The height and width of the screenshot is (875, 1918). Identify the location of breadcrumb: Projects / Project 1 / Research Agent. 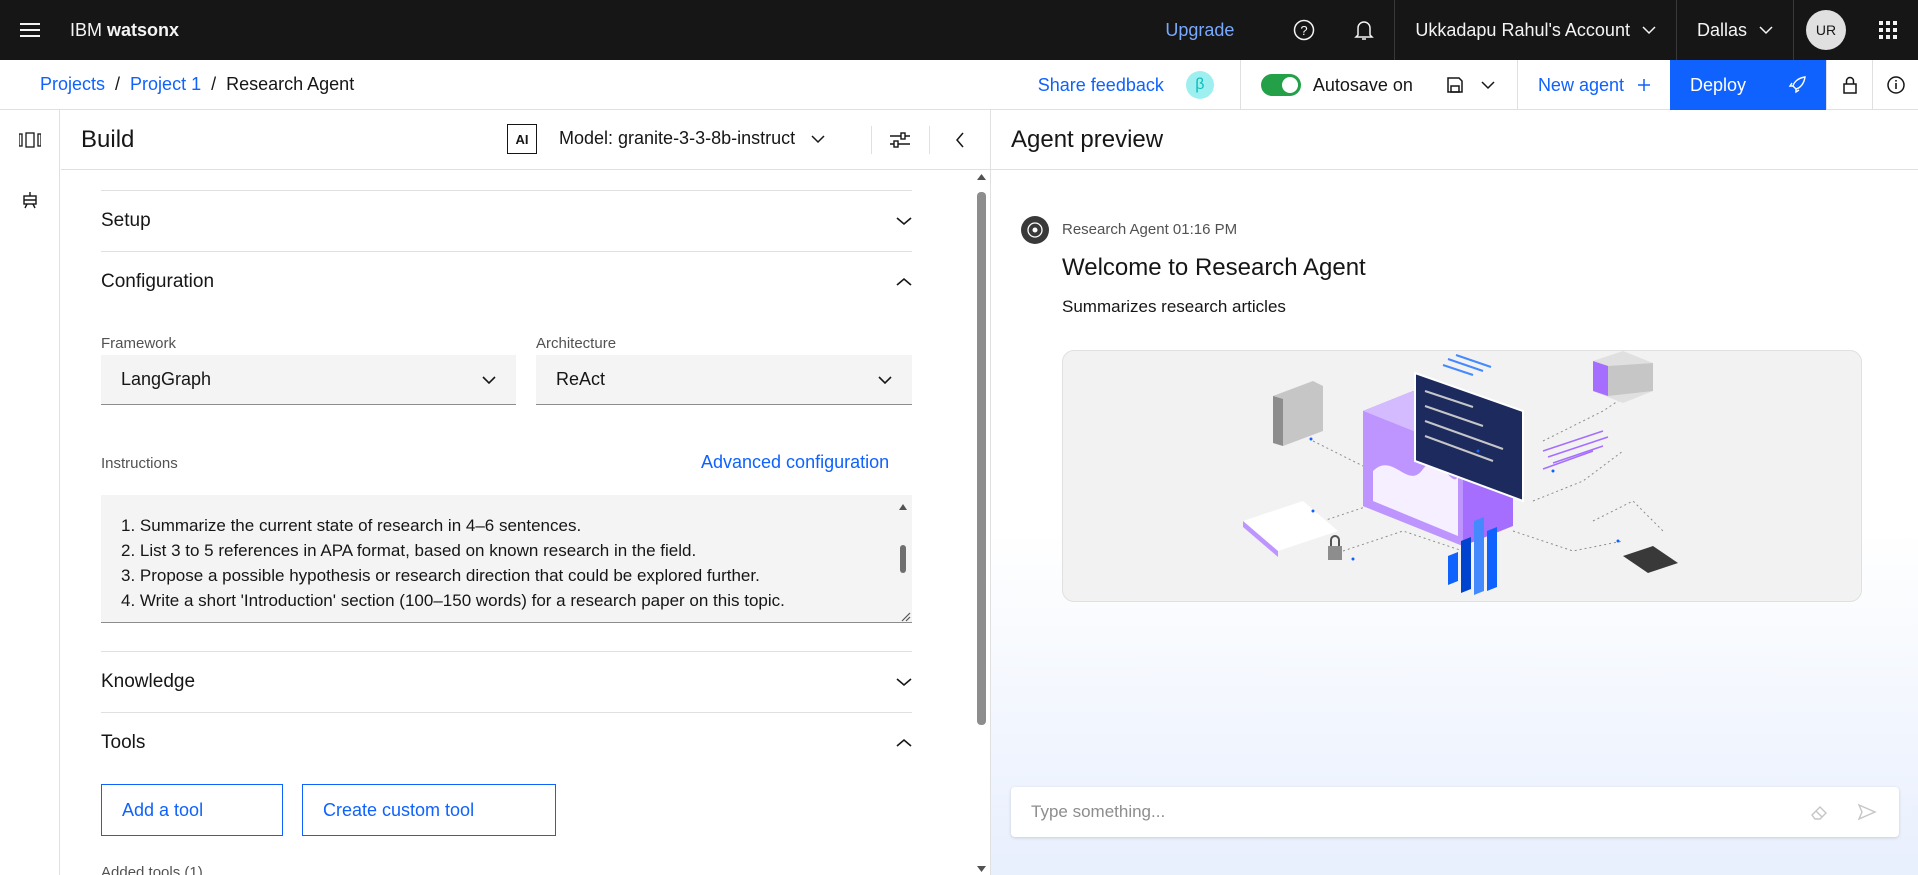
(197, 84).